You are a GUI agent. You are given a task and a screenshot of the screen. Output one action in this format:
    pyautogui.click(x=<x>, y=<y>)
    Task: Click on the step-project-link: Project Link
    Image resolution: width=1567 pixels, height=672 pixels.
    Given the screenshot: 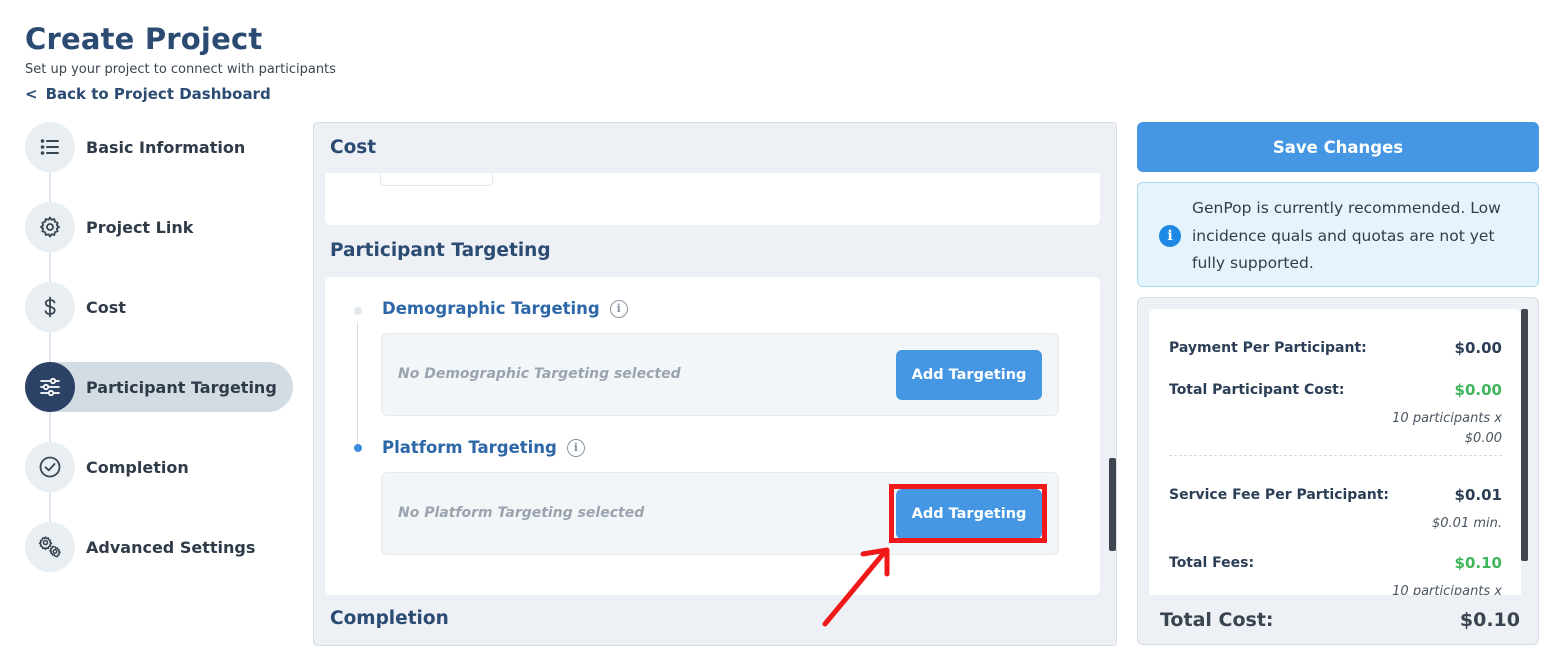 What is the action you would take?
    pyautogui.click(x=159, y=227)
    